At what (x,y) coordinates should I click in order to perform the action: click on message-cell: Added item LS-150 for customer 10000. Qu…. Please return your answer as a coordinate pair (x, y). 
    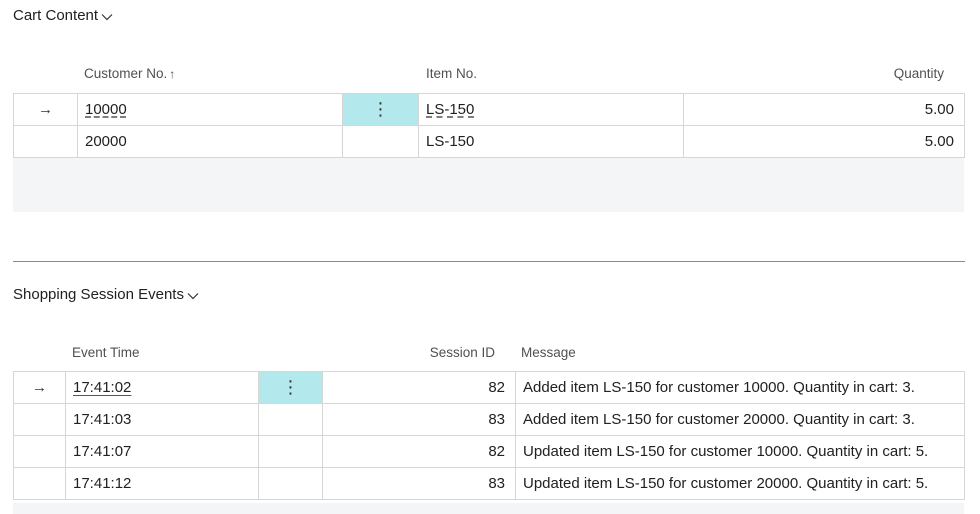
    Looking at the image, I should click on (740, 387).